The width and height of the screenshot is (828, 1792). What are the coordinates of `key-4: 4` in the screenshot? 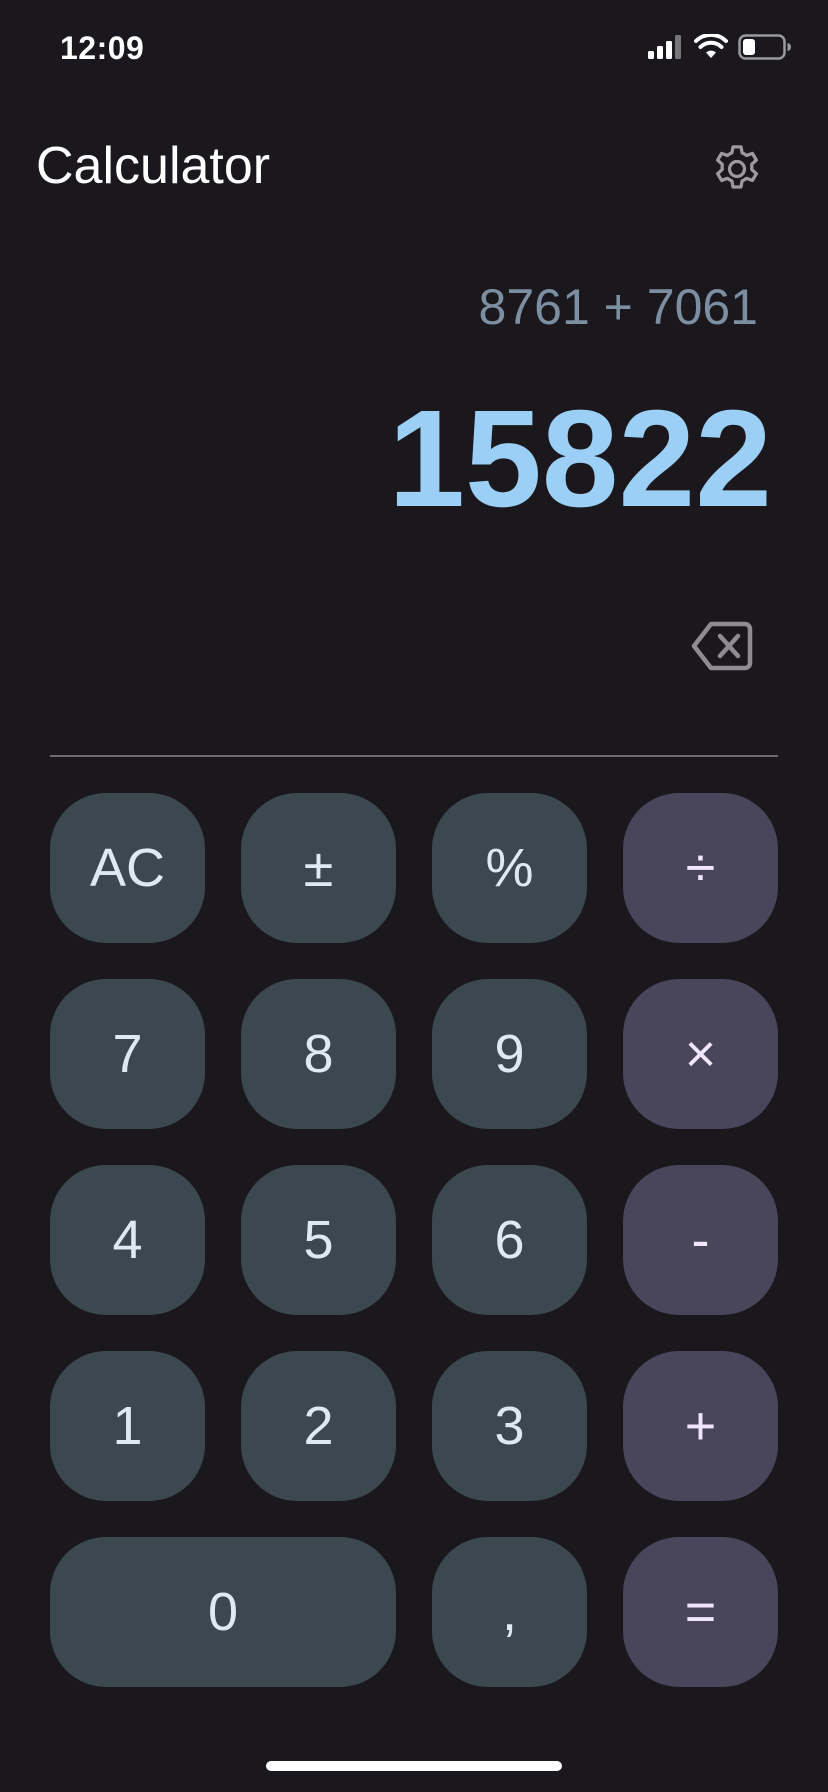 It's located at (127, 1240).